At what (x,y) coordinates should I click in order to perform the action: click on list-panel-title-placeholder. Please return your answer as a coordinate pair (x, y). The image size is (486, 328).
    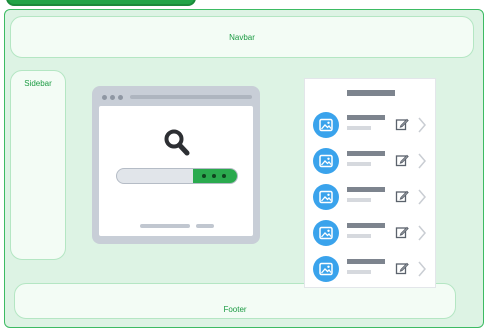
    Looking at the image, I should click on (371, 93).